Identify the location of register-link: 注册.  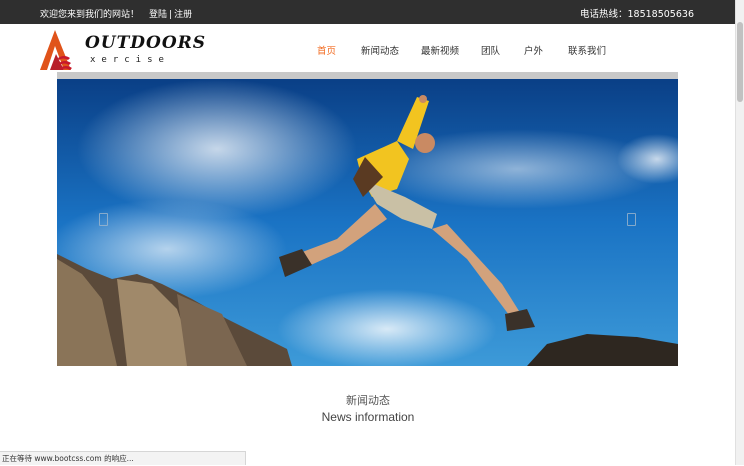
(183, 15).